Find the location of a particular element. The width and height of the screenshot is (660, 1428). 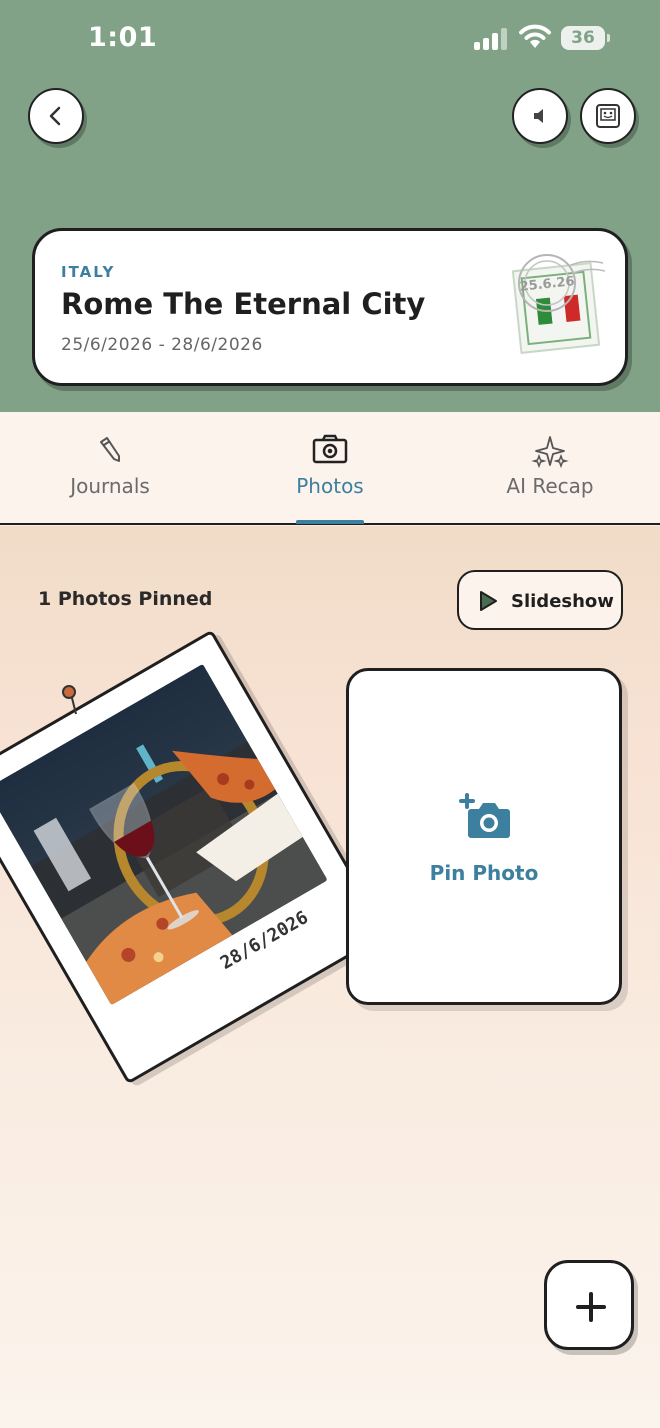

photo-frame-icon is located at coordinates (608, 116).